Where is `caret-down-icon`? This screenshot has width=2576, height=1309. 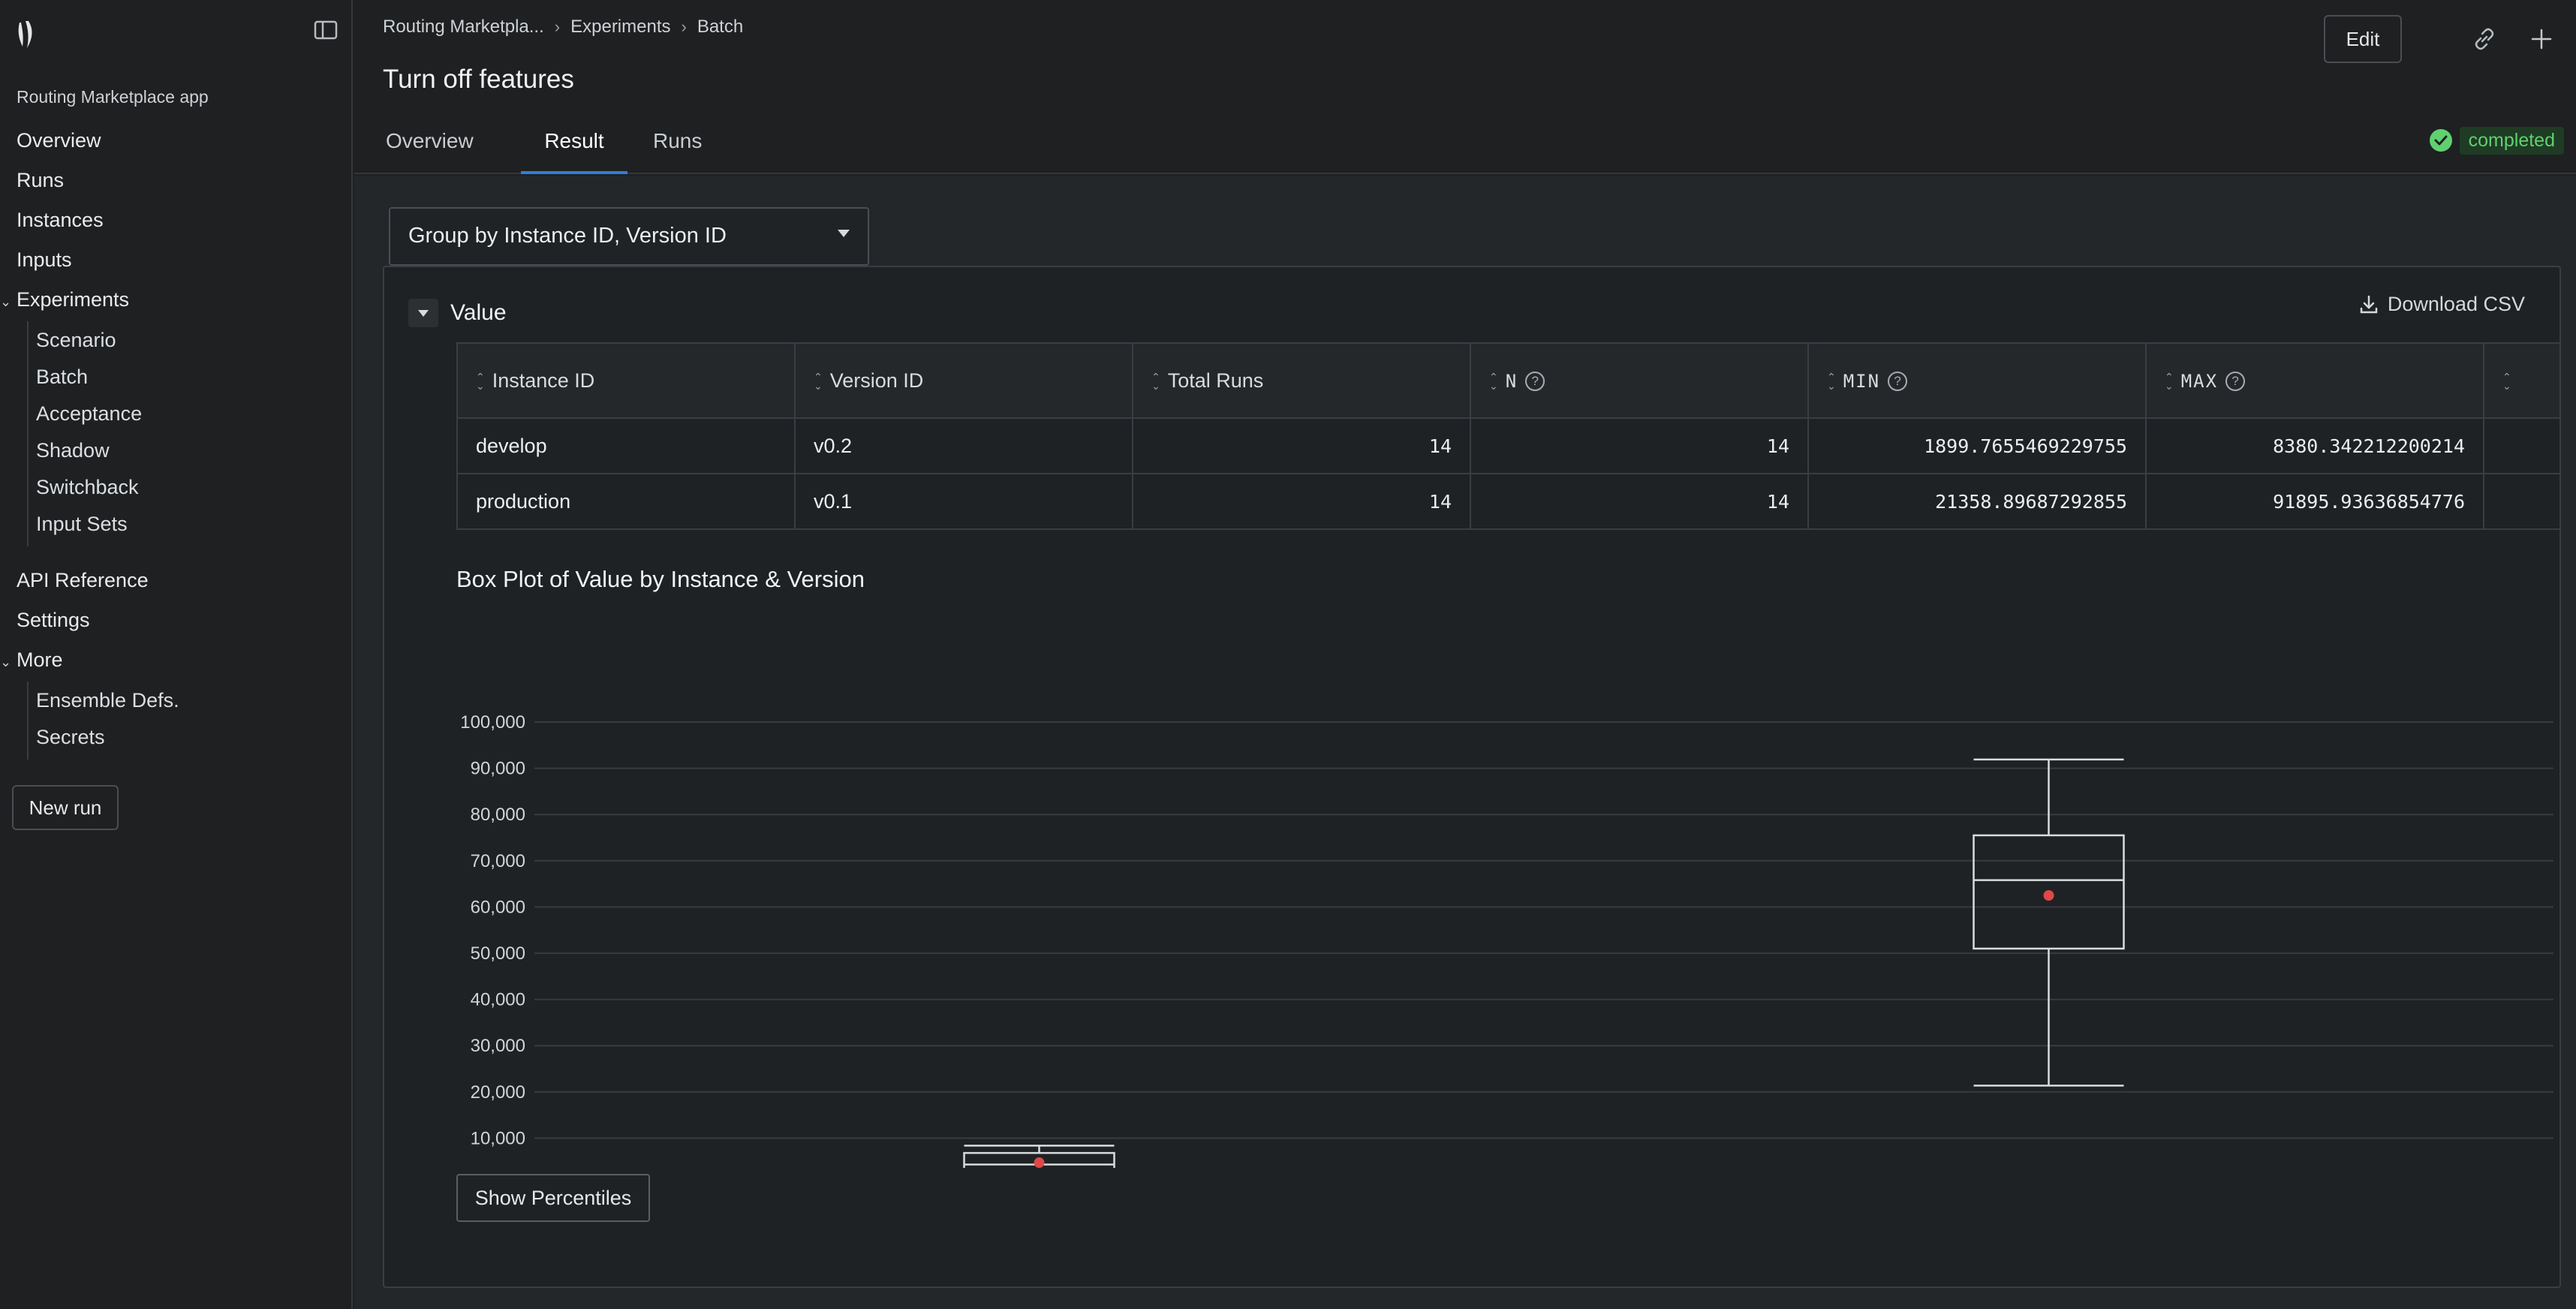
caret-down-icon is located at coordinates (844, 233).